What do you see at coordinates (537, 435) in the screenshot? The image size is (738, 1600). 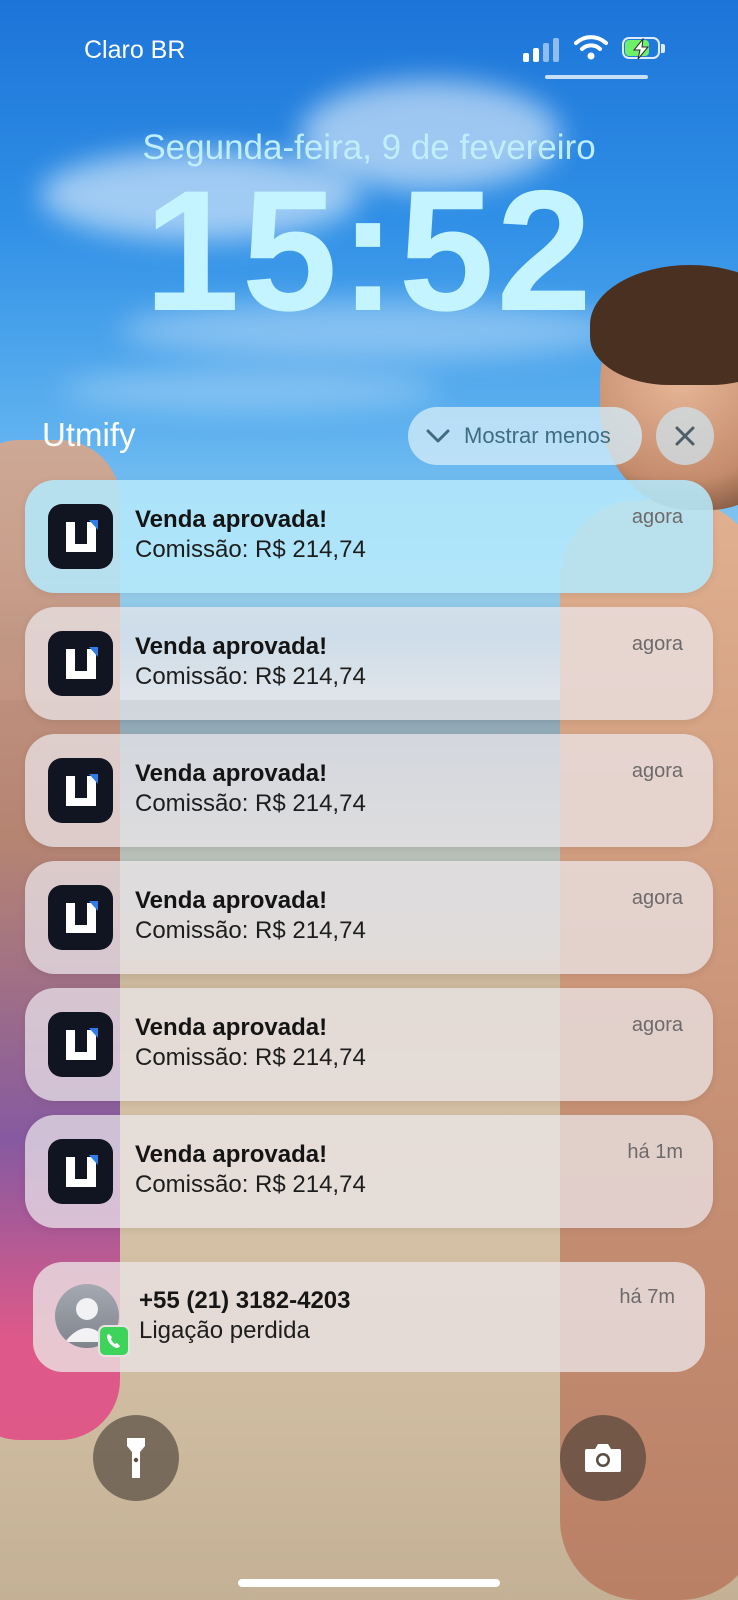 I see `show-less-label: Mostrar menos` at bounding box center [537, 435].